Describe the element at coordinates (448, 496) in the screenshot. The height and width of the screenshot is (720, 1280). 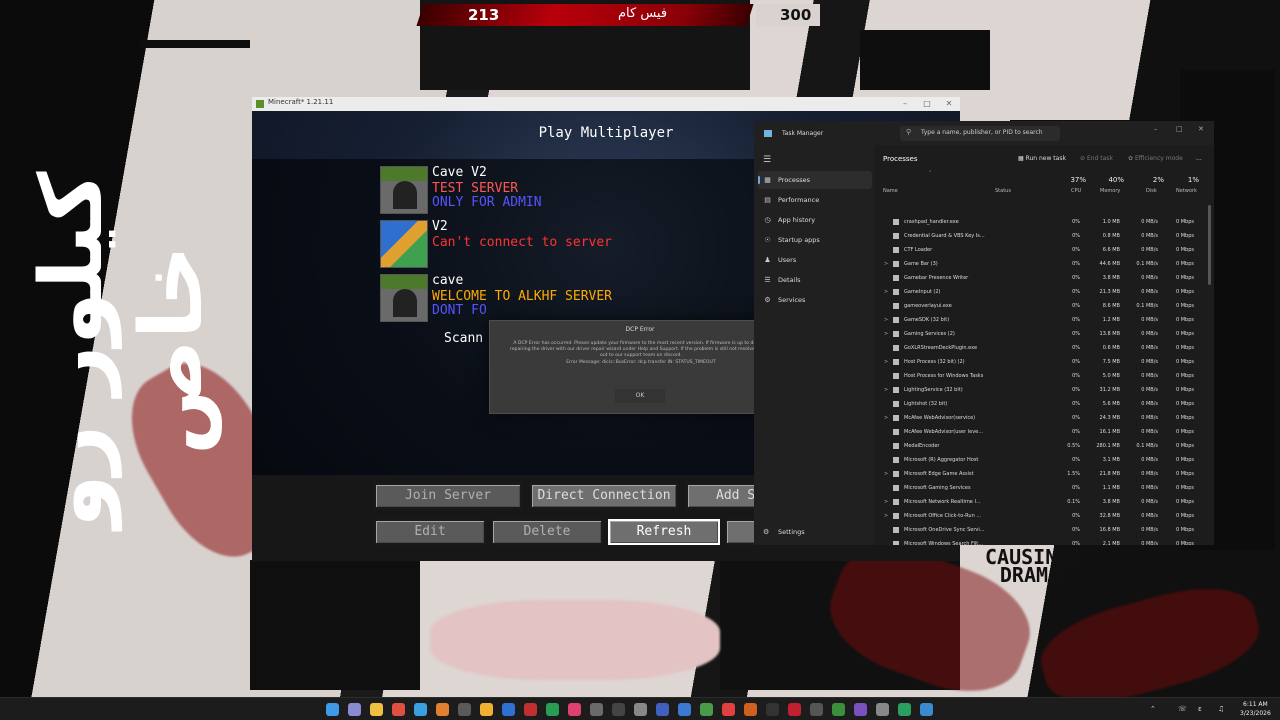
I see `join-server-button: Join Server` at that location.